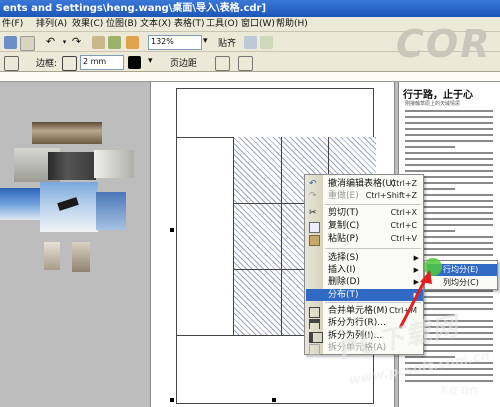 Image resolution: width=500 pixels, height=407 pixels. What do you see at coordinates (364, 226) in the screenshot?
I see `menu-item-copy: 复制(C) Ctrl+C` at bounding box center [364, 226].